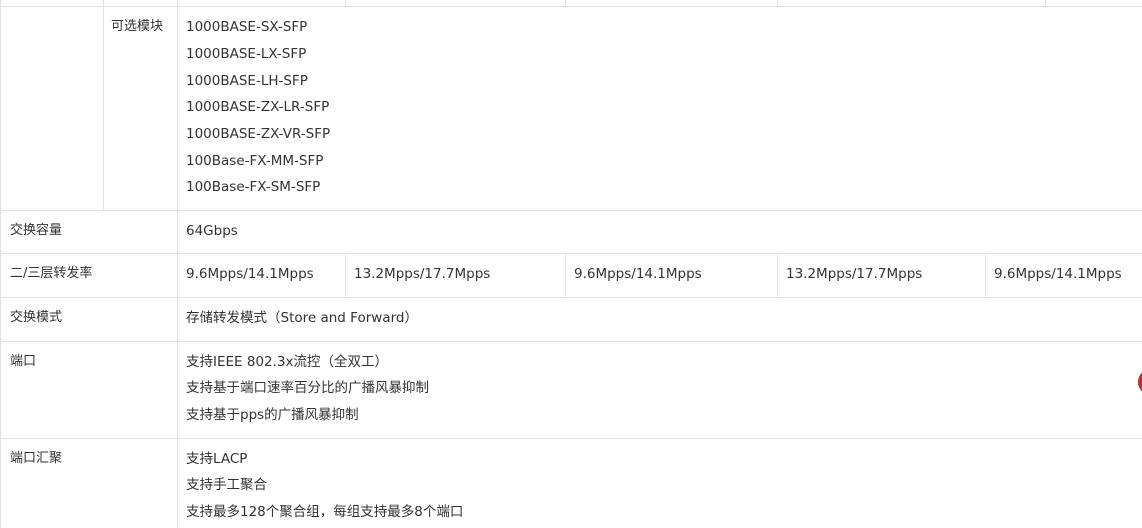  Describe the element at coordinates (287, 362) in the screenshot. I see `port-feature: 支持IEEE 802.3x流控（全双工）` at that location.